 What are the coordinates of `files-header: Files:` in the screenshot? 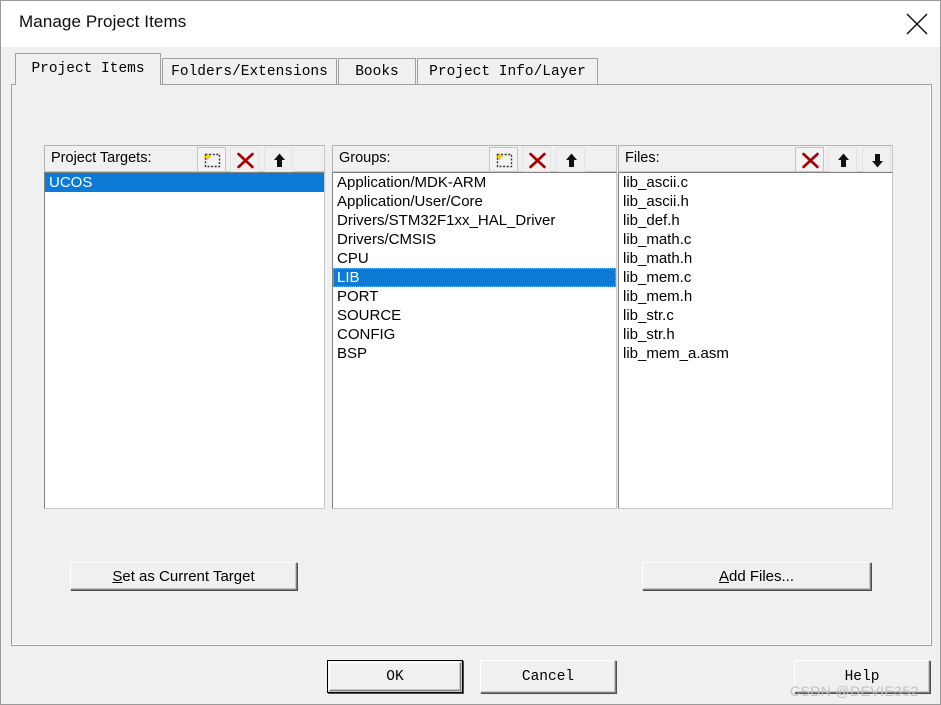 It's located at (755, 158).